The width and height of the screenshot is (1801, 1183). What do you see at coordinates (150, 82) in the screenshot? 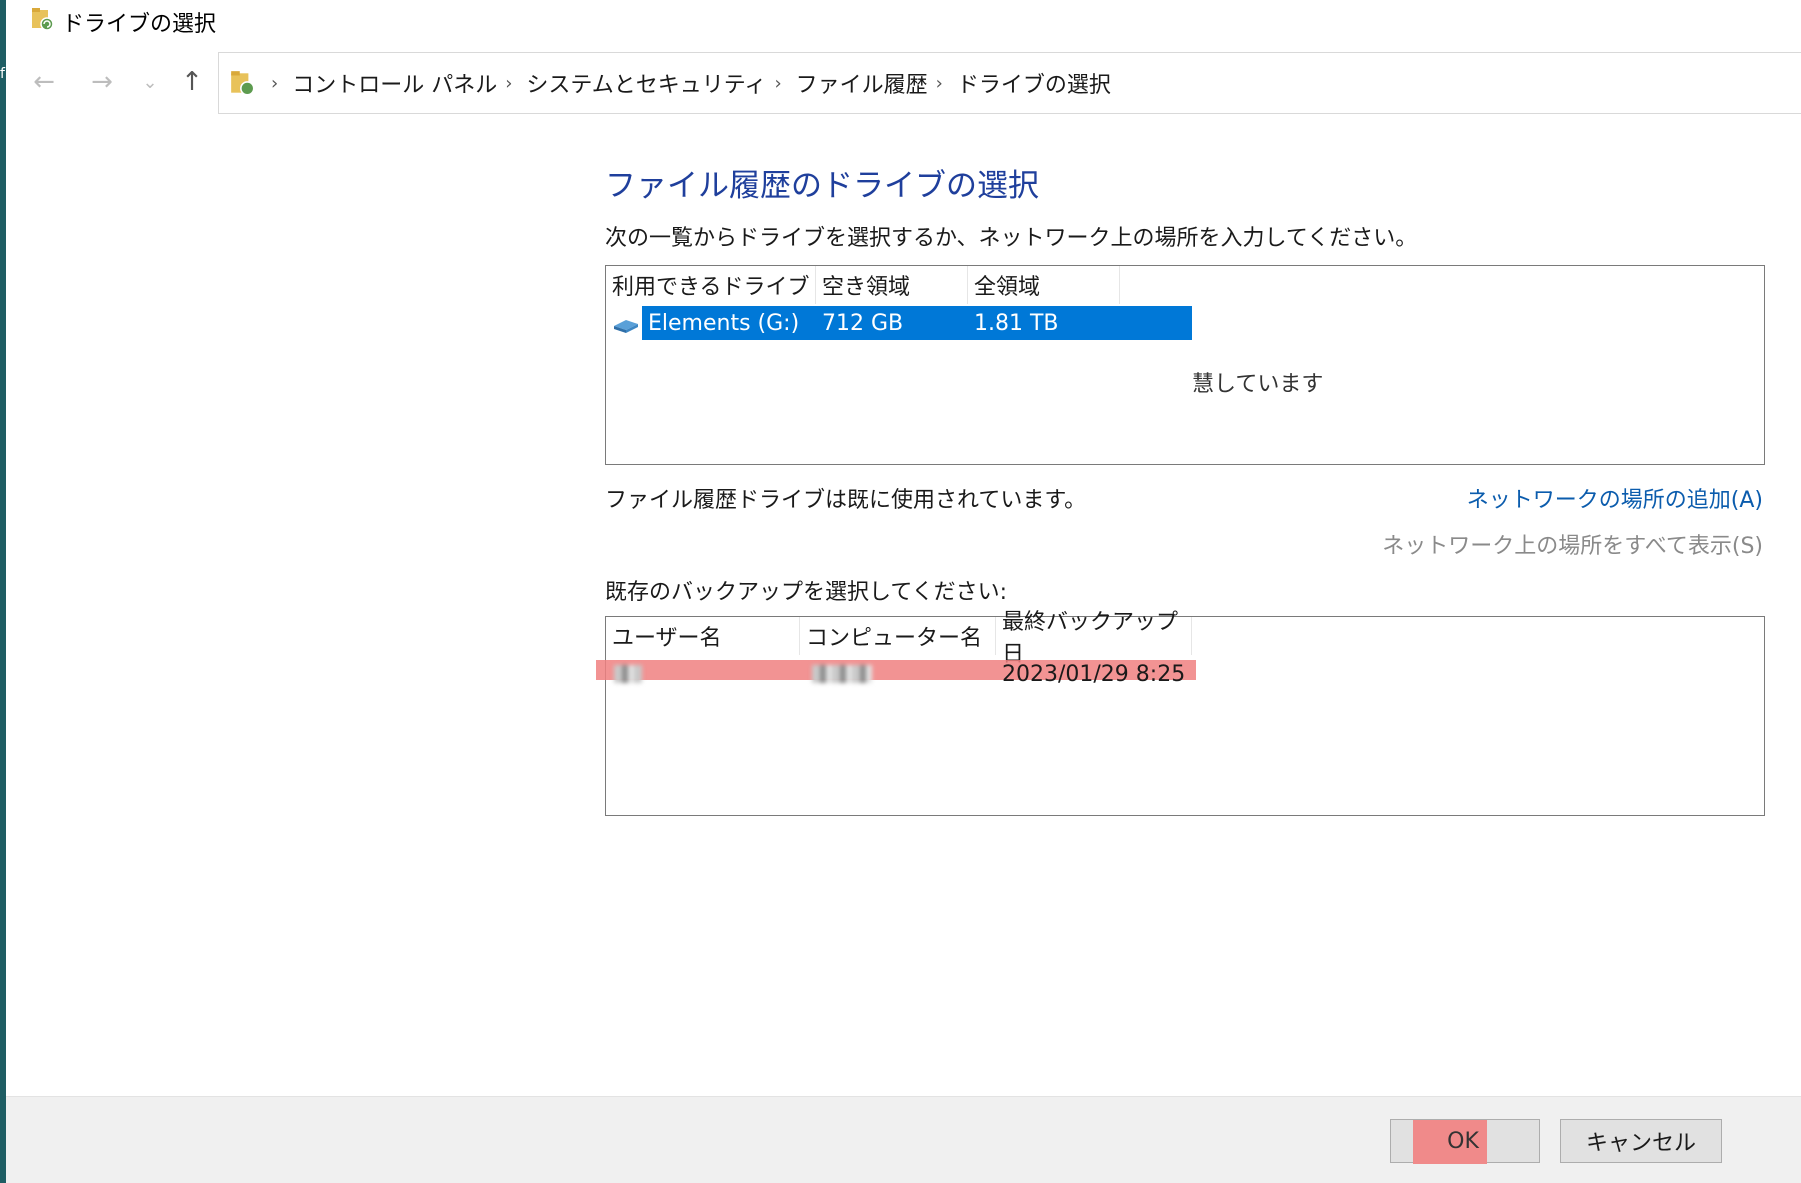
I see `chevron-down-icon: ⌄` at bounding box center [150, 82].